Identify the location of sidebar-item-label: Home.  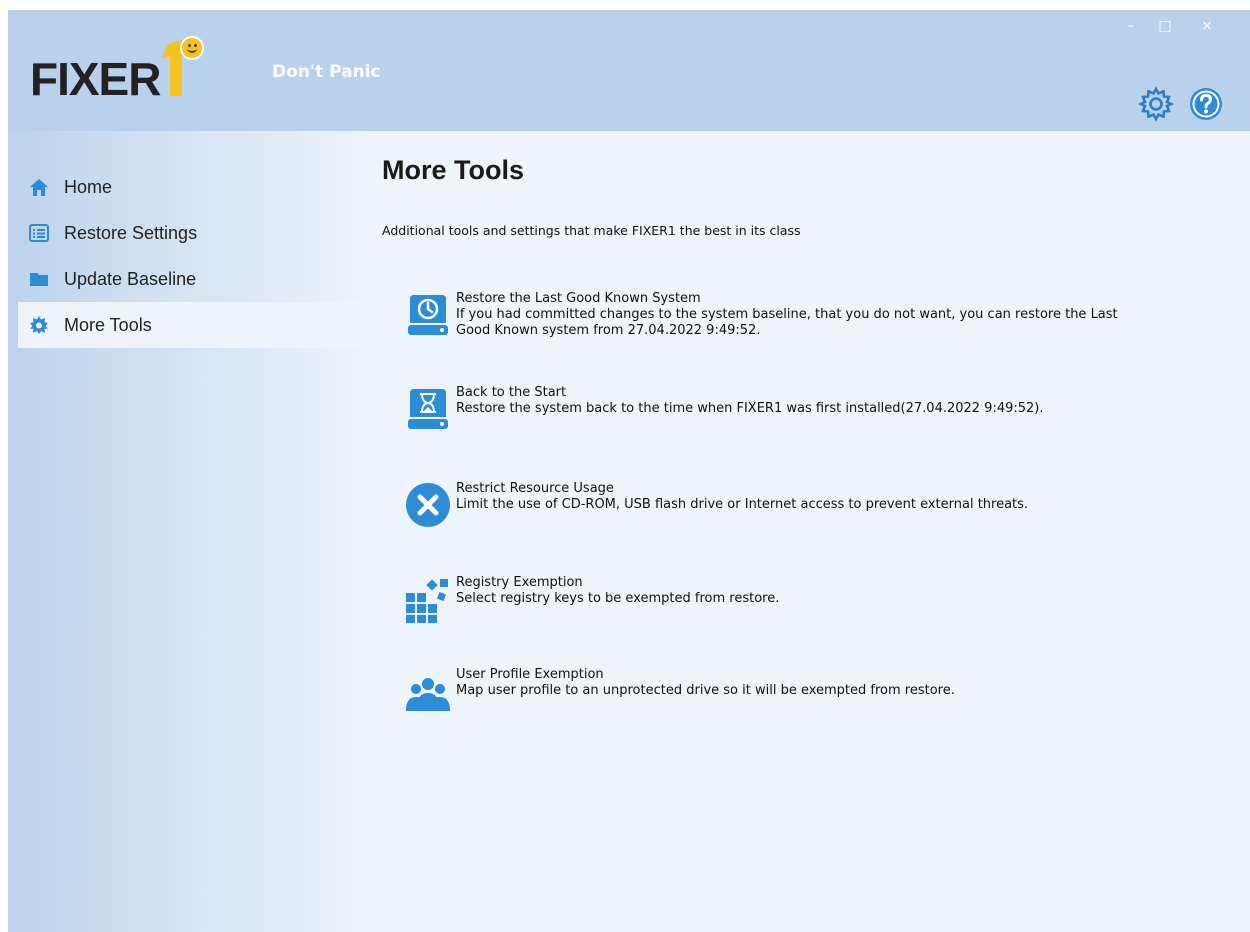
(88, 186).